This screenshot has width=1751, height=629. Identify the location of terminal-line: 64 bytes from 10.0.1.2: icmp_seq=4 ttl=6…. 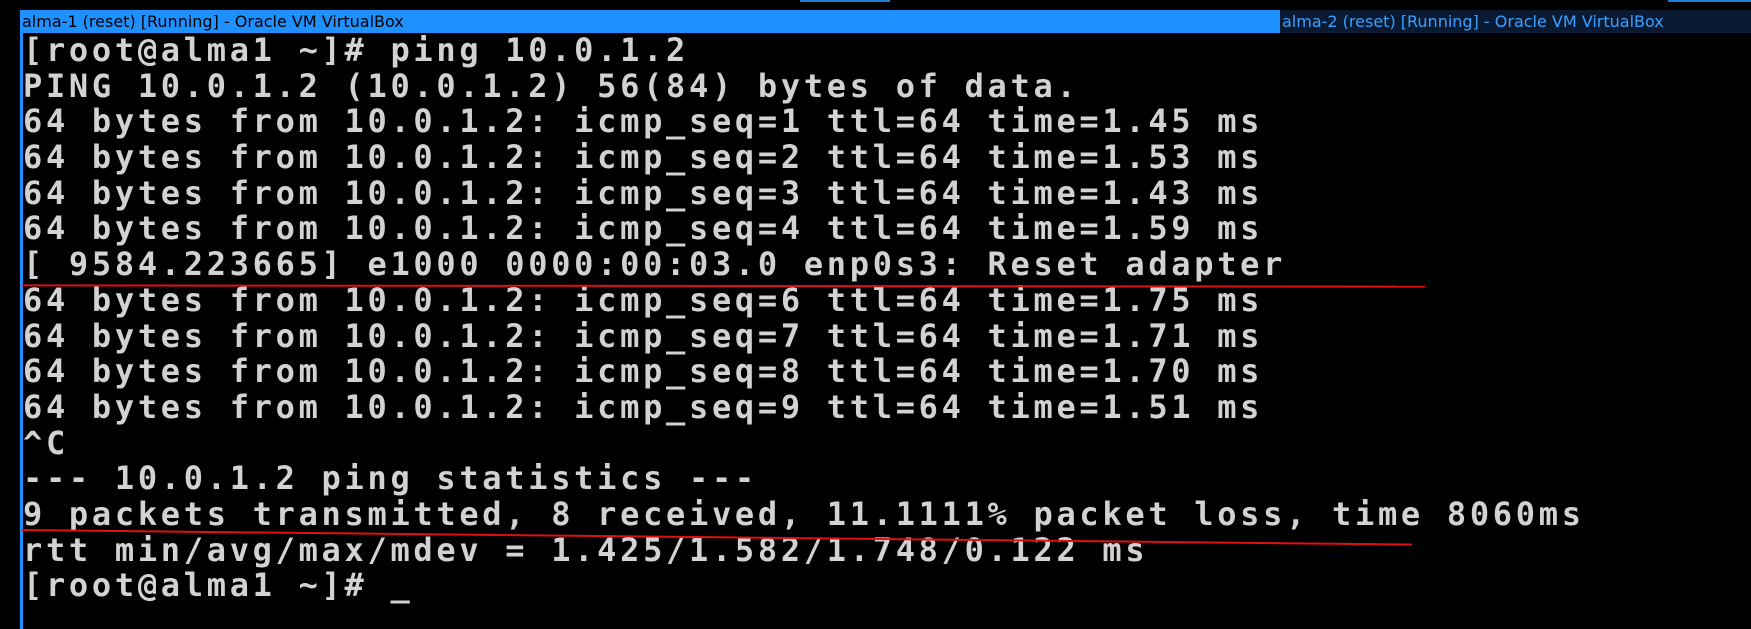
(643, 228).